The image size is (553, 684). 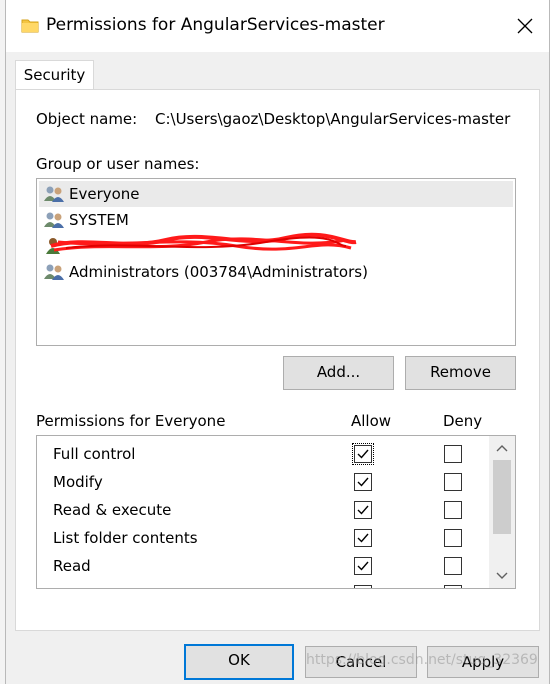 I want to click on redaction-scribble, so click(x=203, y=242).